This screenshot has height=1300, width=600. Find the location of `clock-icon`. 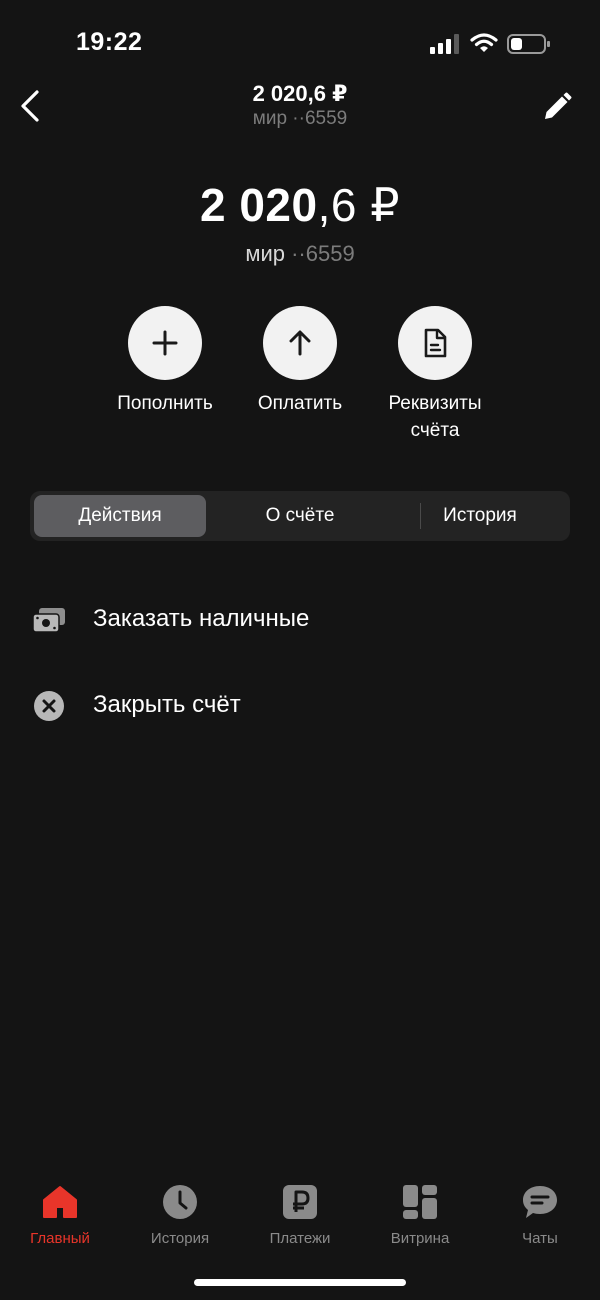

clock-icon is located at coordinates (180, 1202).